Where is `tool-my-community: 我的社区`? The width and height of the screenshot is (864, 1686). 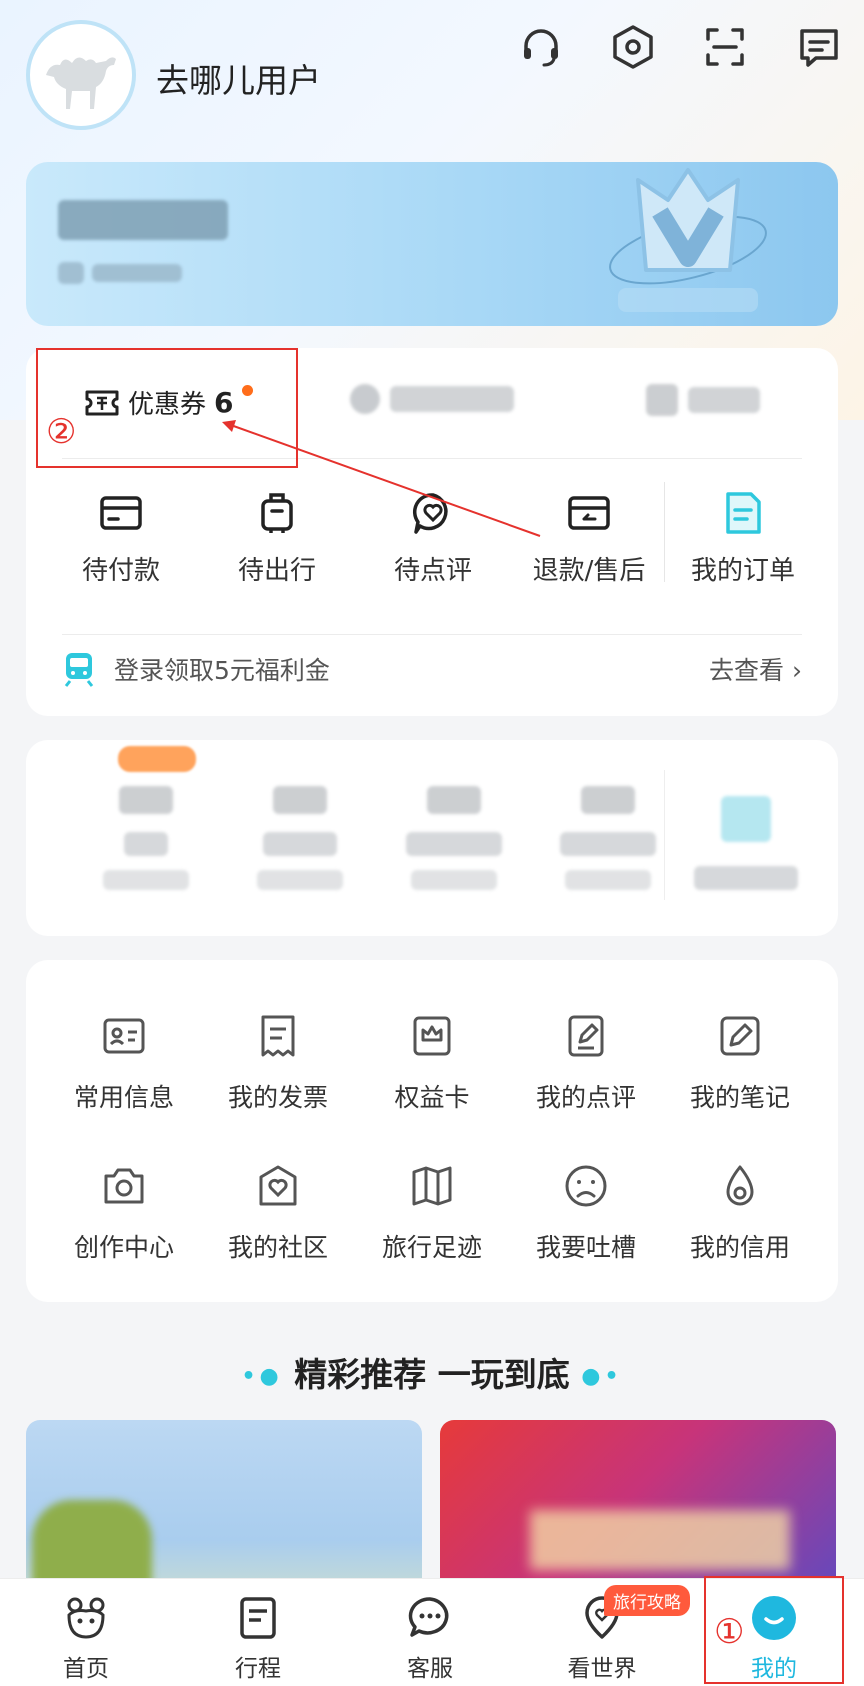 tool-my-community: 我的社区 is located at coordinates (278, 1213).